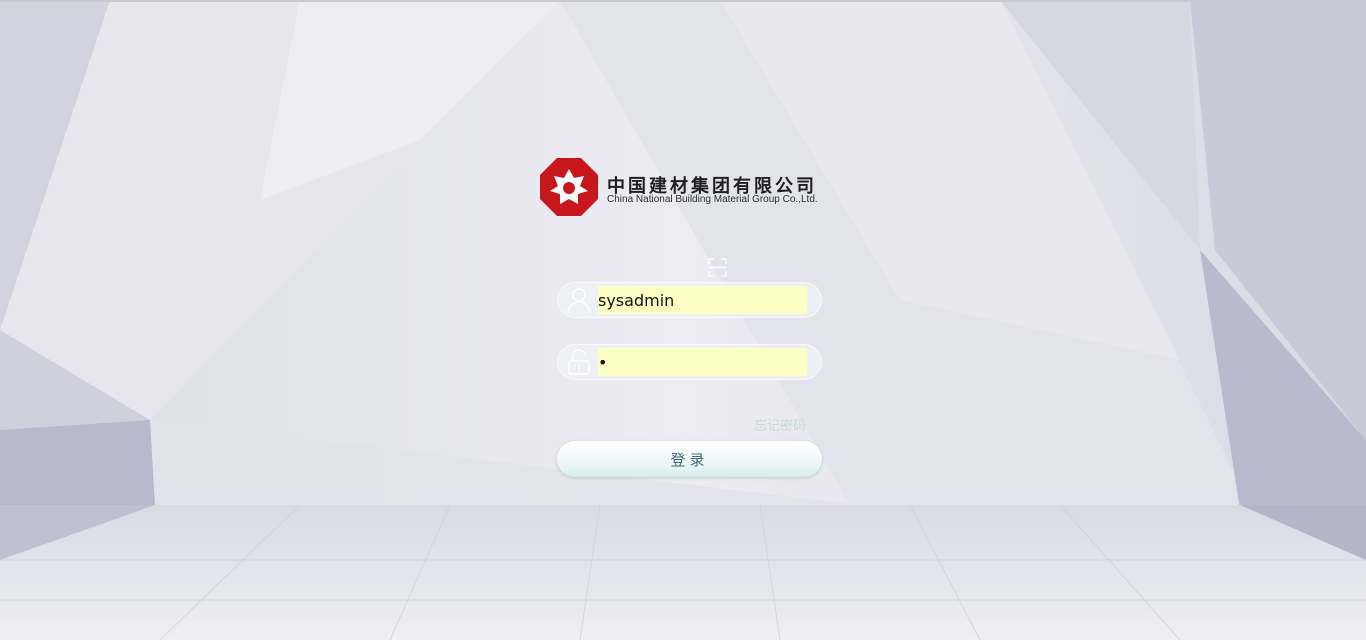 This screenshot has width=1366, height=640. I want to click on user-icon, so click(579, 301).